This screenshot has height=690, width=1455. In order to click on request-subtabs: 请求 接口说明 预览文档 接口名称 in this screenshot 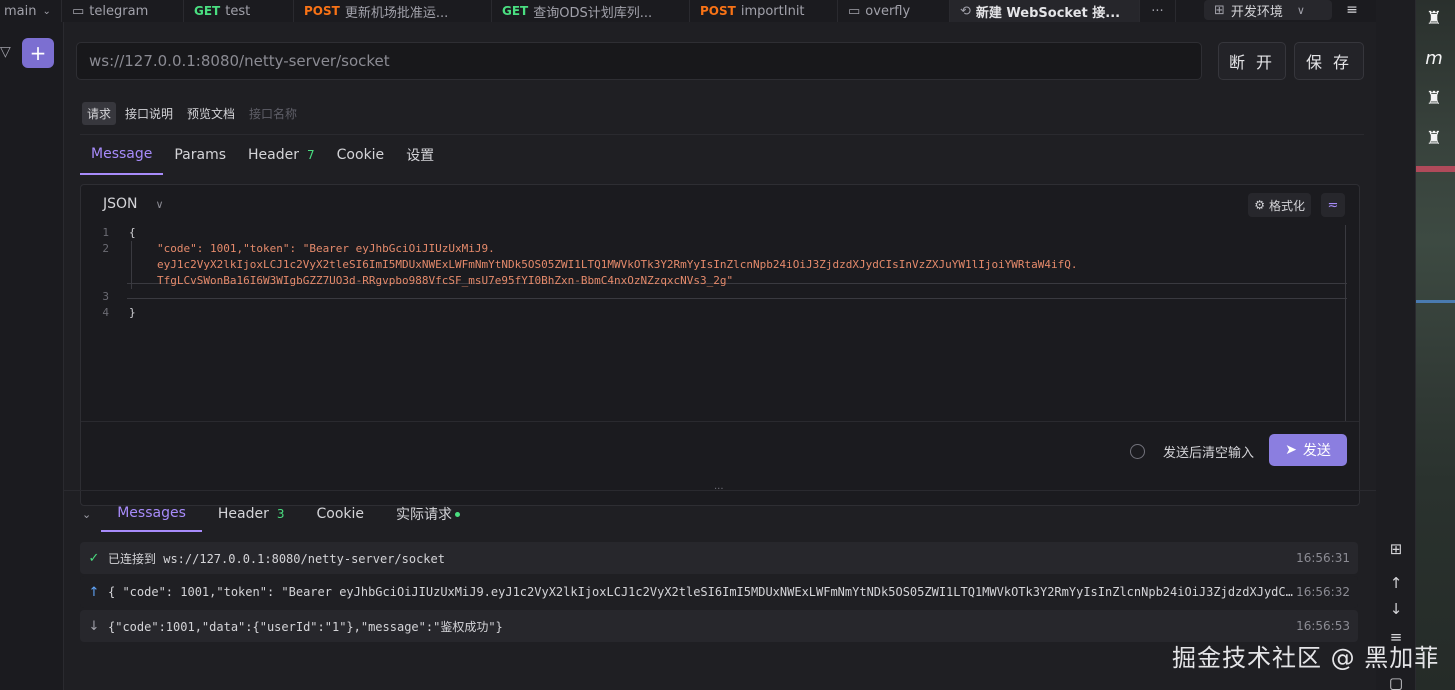, I will do `click(192, 113)`.